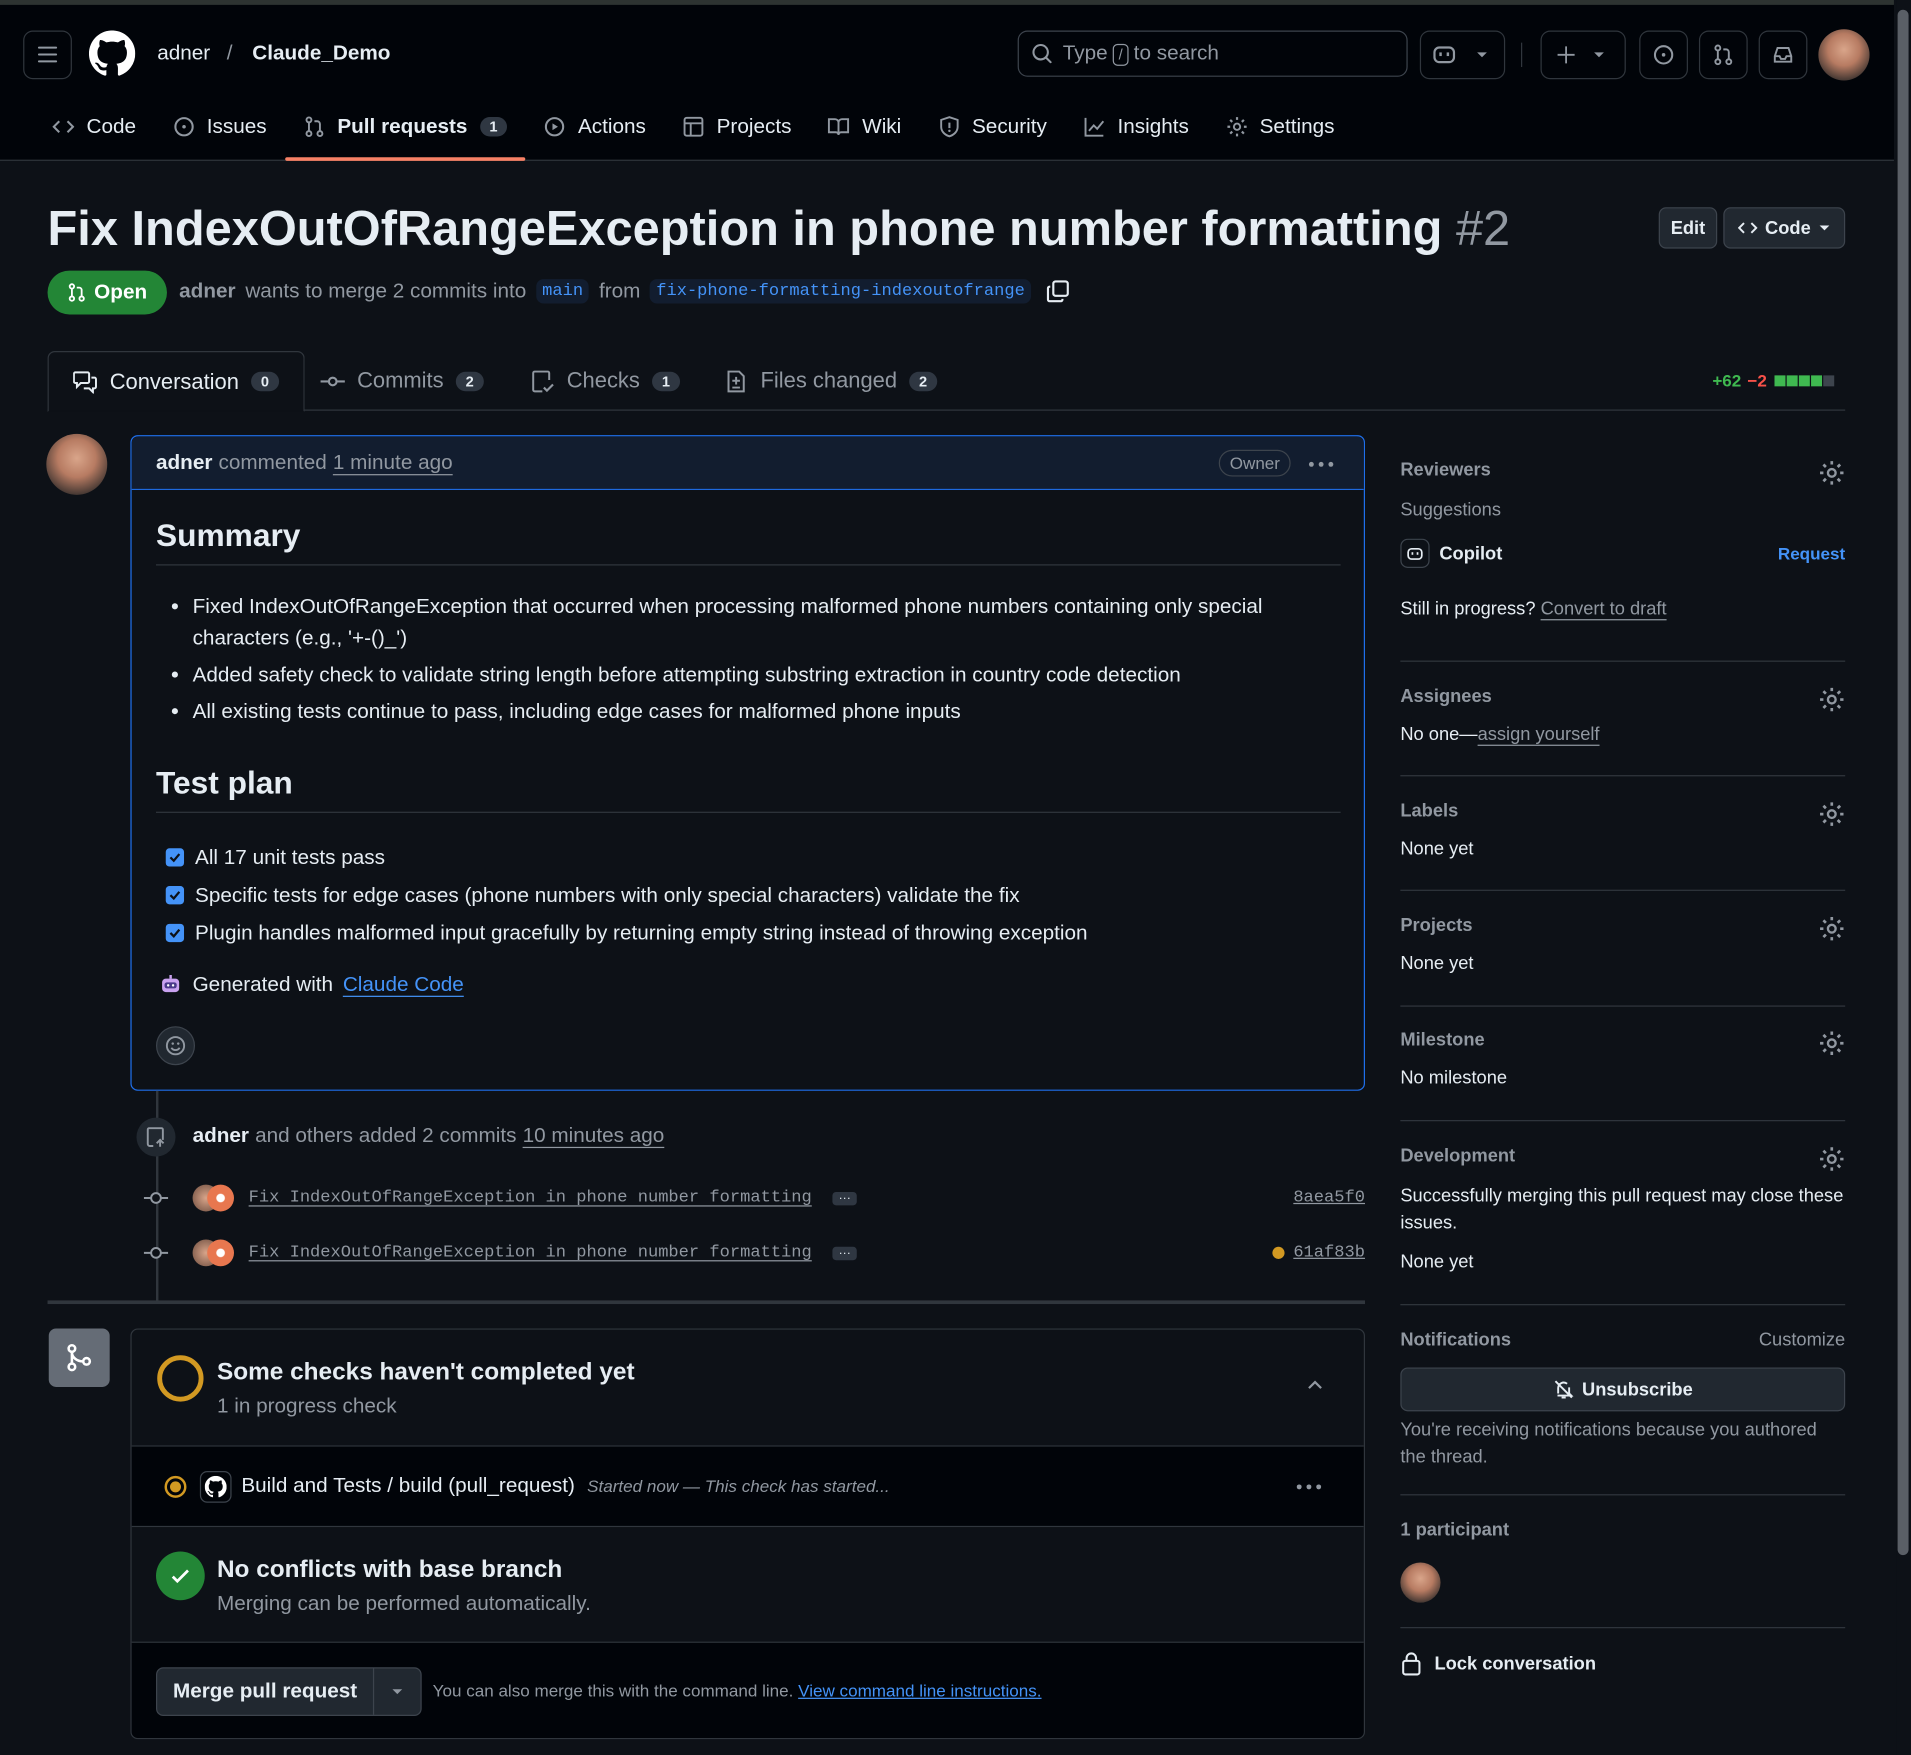 This screenshot has width=1911, height=1755. What do you see at coordinates (594, 1136) in the screenshot?
I see `commits-timestamp: 10 minutes ago` at bounding box center [594, 1136].